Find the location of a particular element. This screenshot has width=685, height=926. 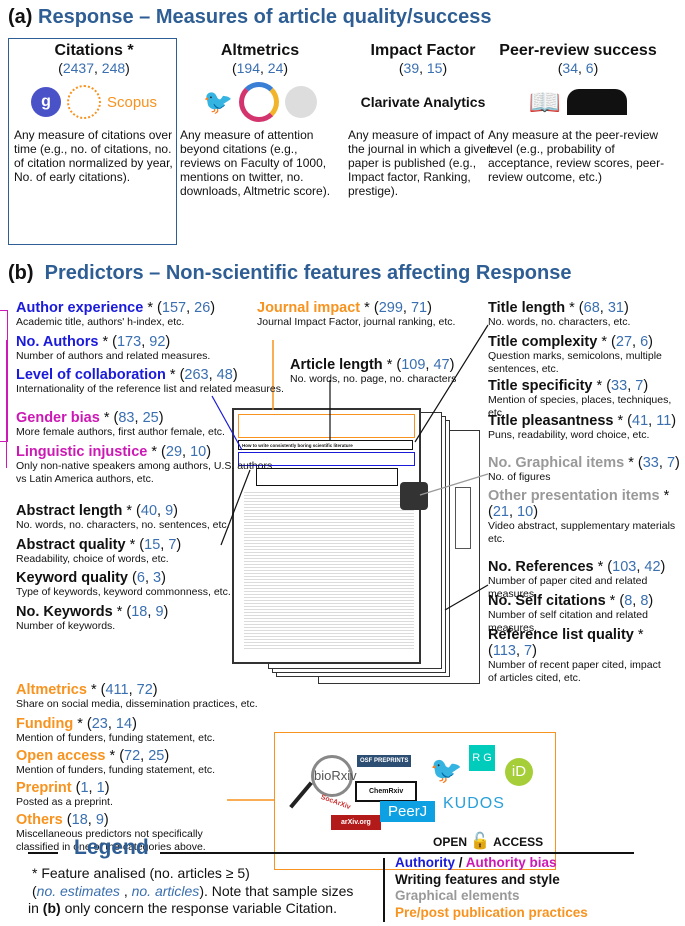

predictor-name: Title length is located at coordinates (527, 308).